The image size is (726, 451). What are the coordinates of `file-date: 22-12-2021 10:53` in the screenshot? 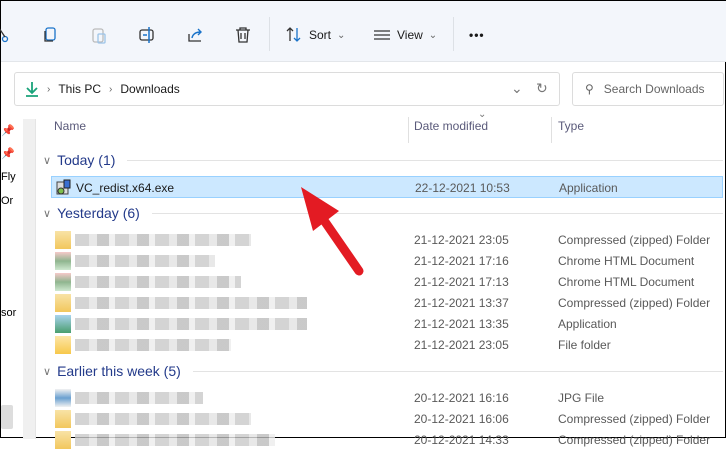 It's located at (462, 188).